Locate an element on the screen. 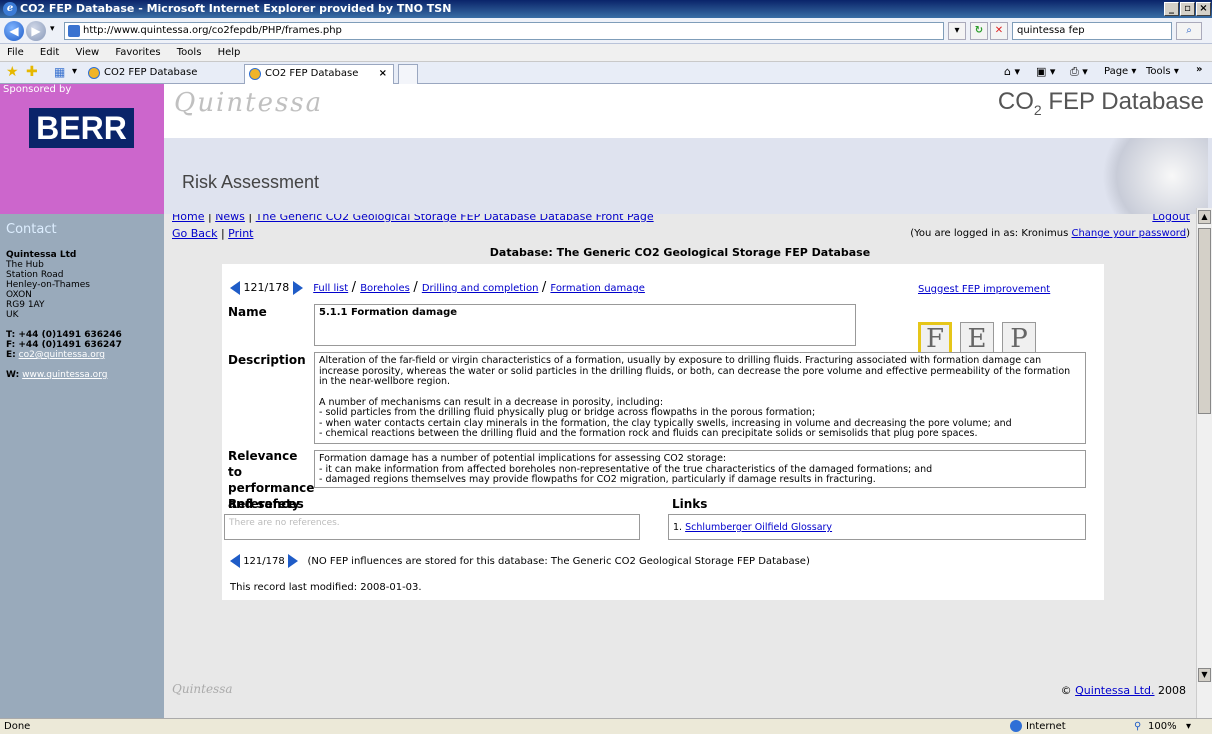 This screenshot has height=734, width=1212. scroll-down-icon: ▼ is located at coordinates (1204, 675).